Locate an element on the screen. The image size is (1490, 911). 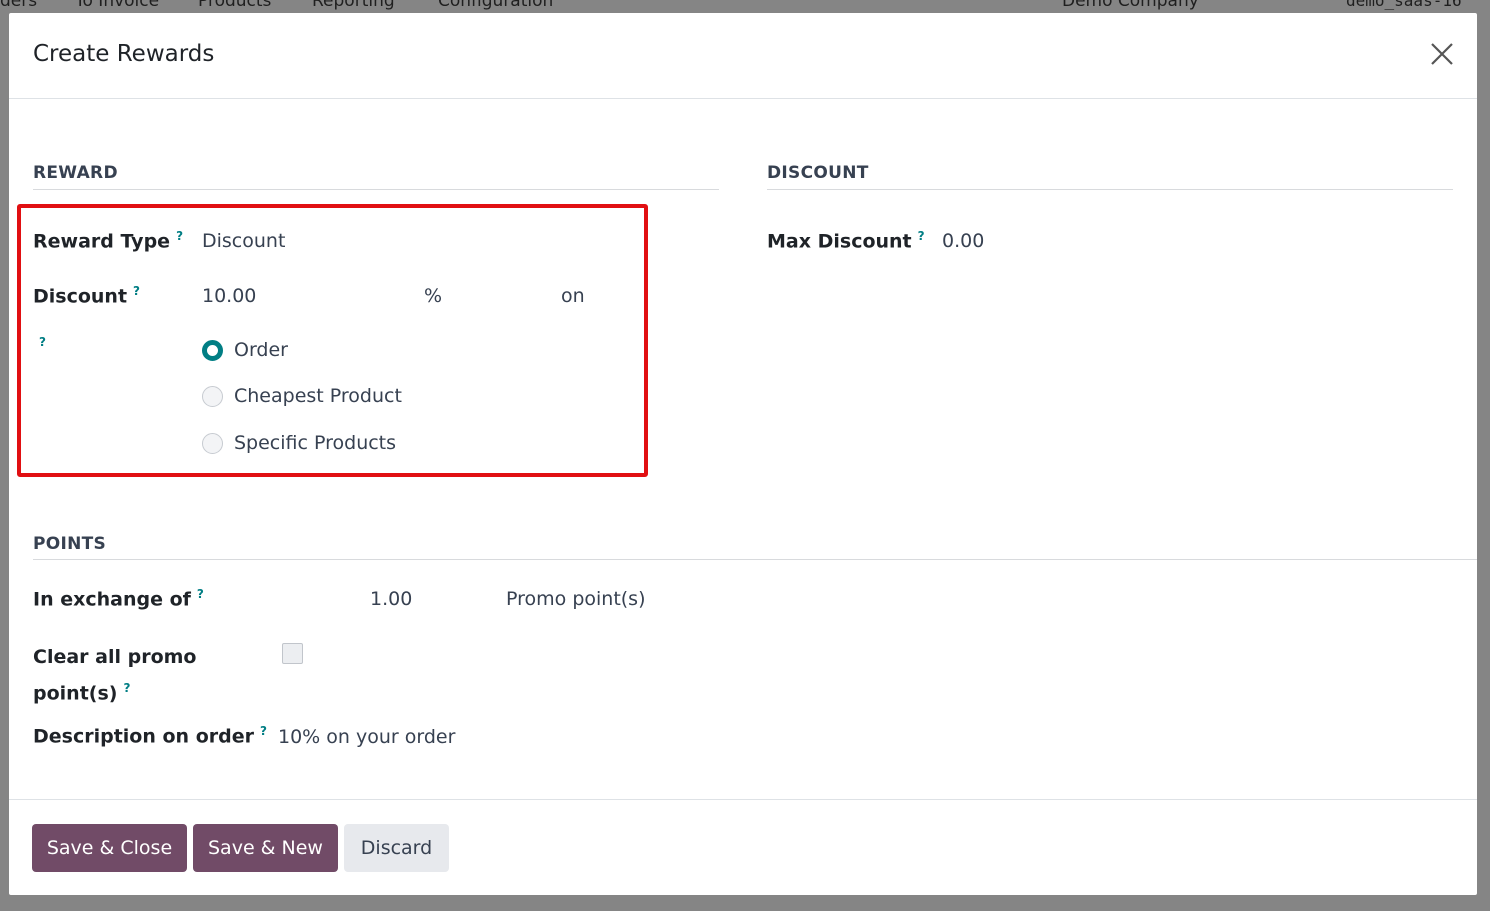
discard-button: Discard is located at coordinates (396, 848).